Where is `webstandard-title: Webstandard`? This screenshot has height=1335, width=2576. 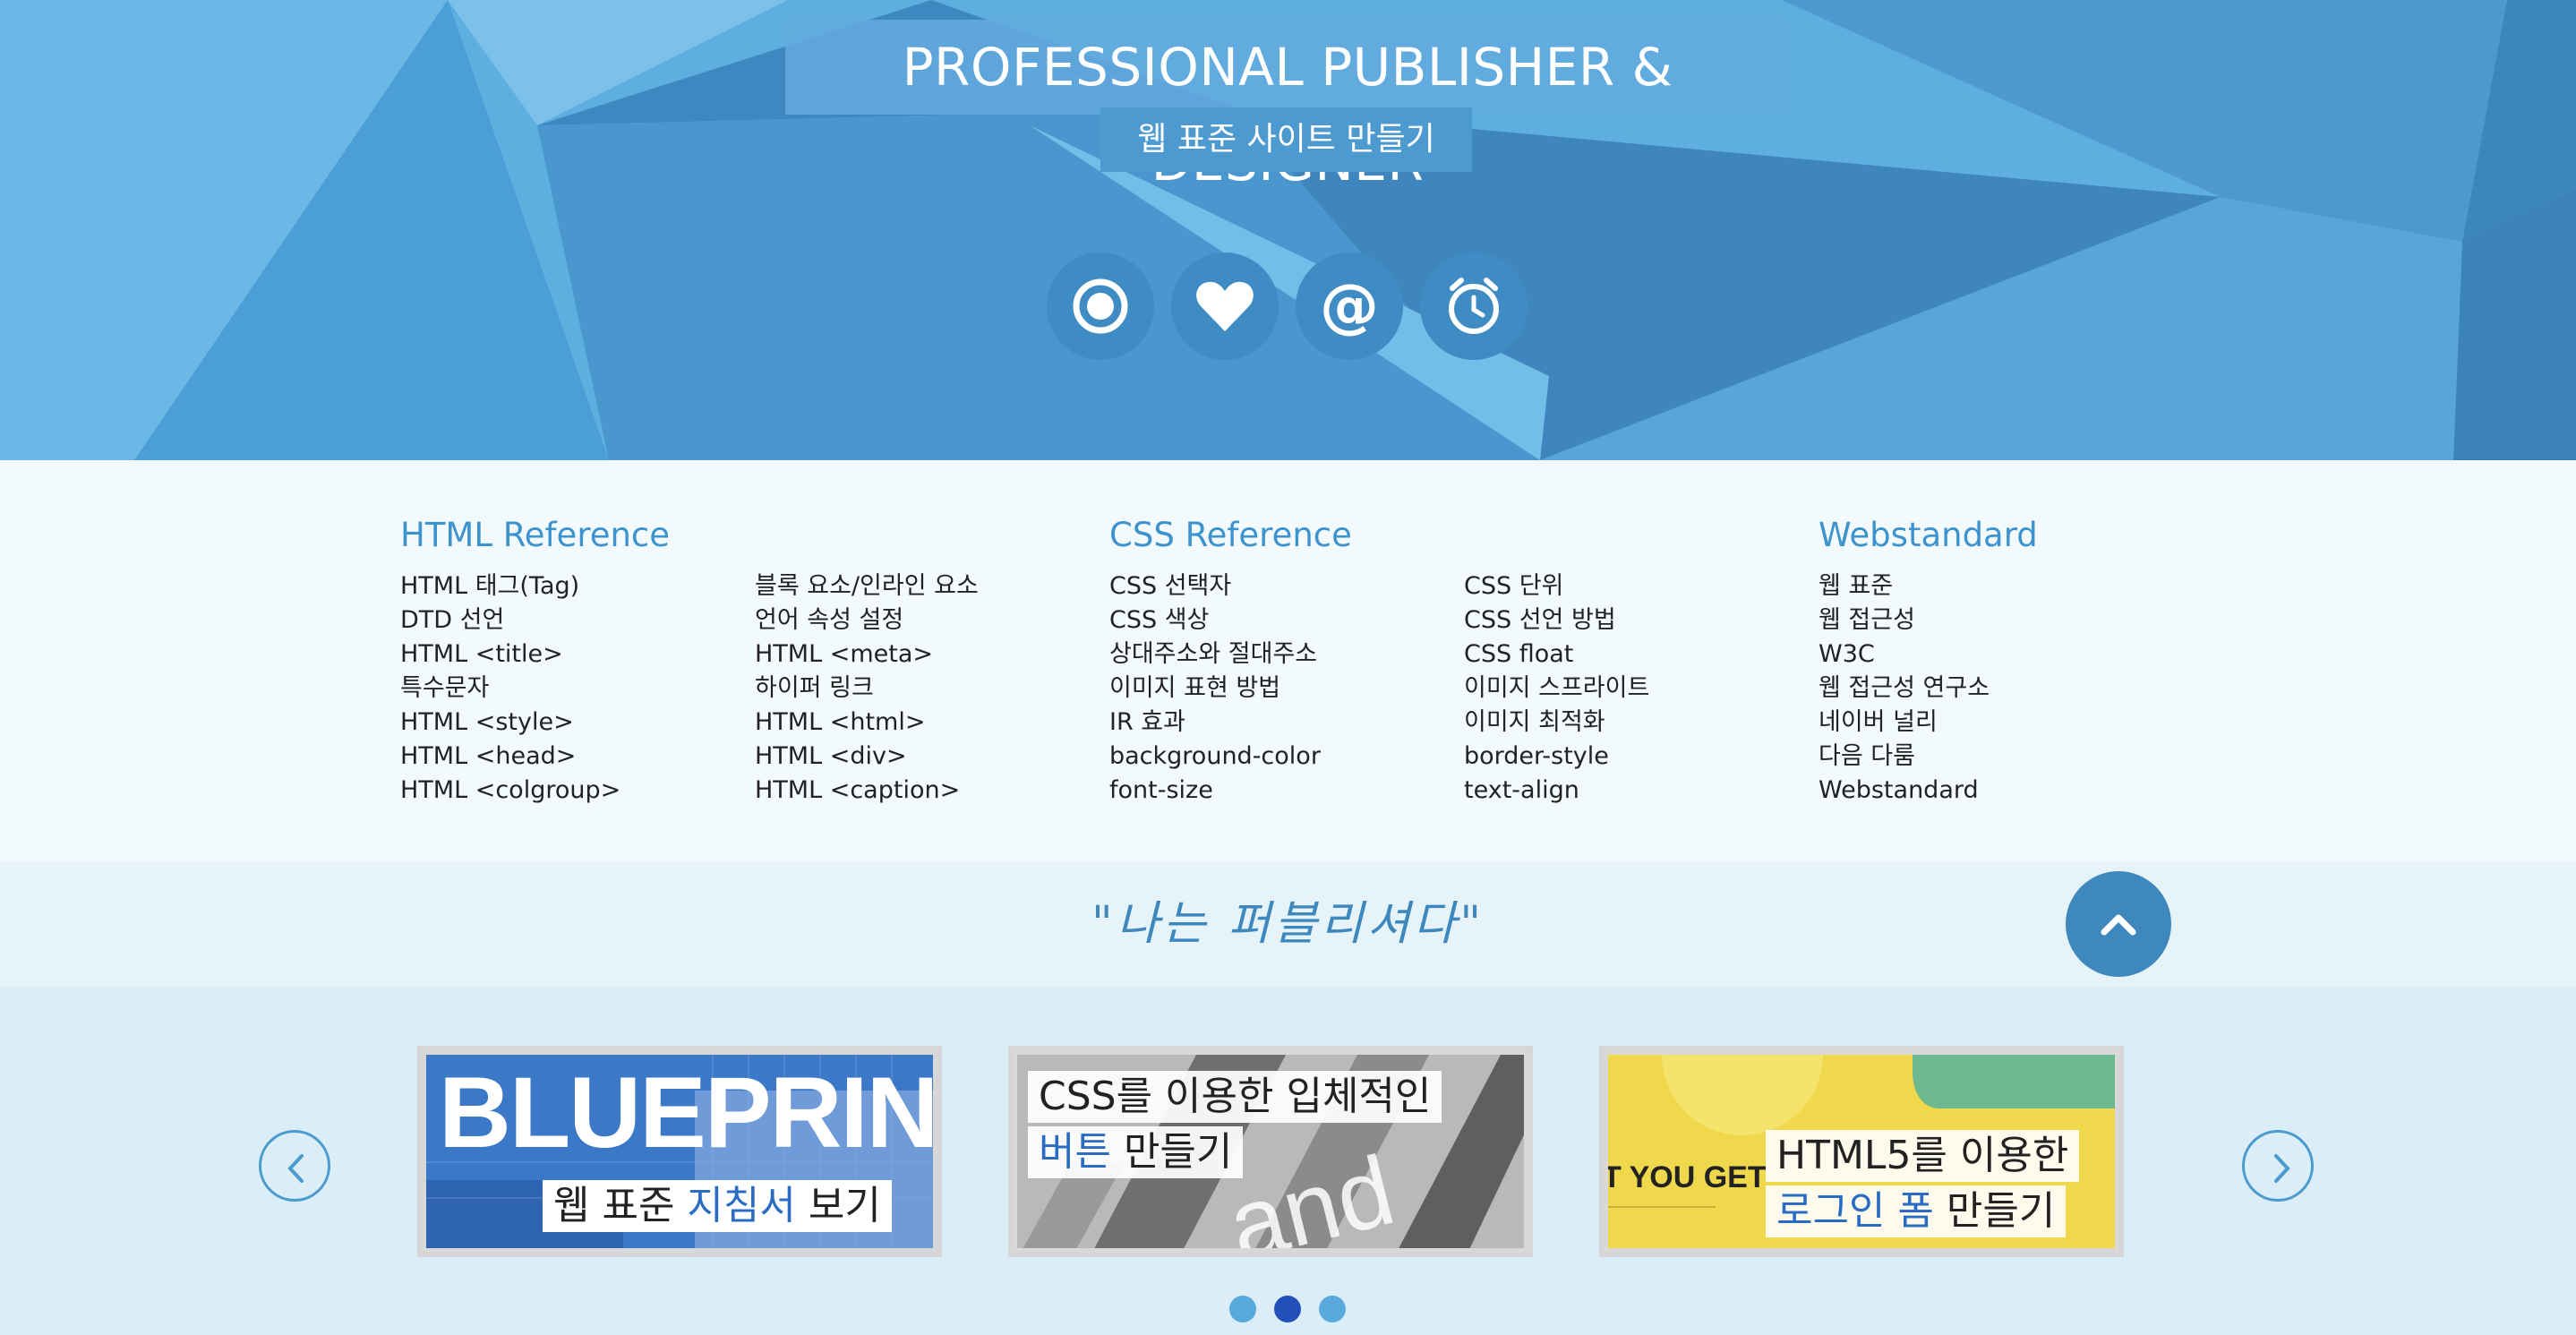
webstandard-title: Webstandard is located at coordinates (1928, 535).